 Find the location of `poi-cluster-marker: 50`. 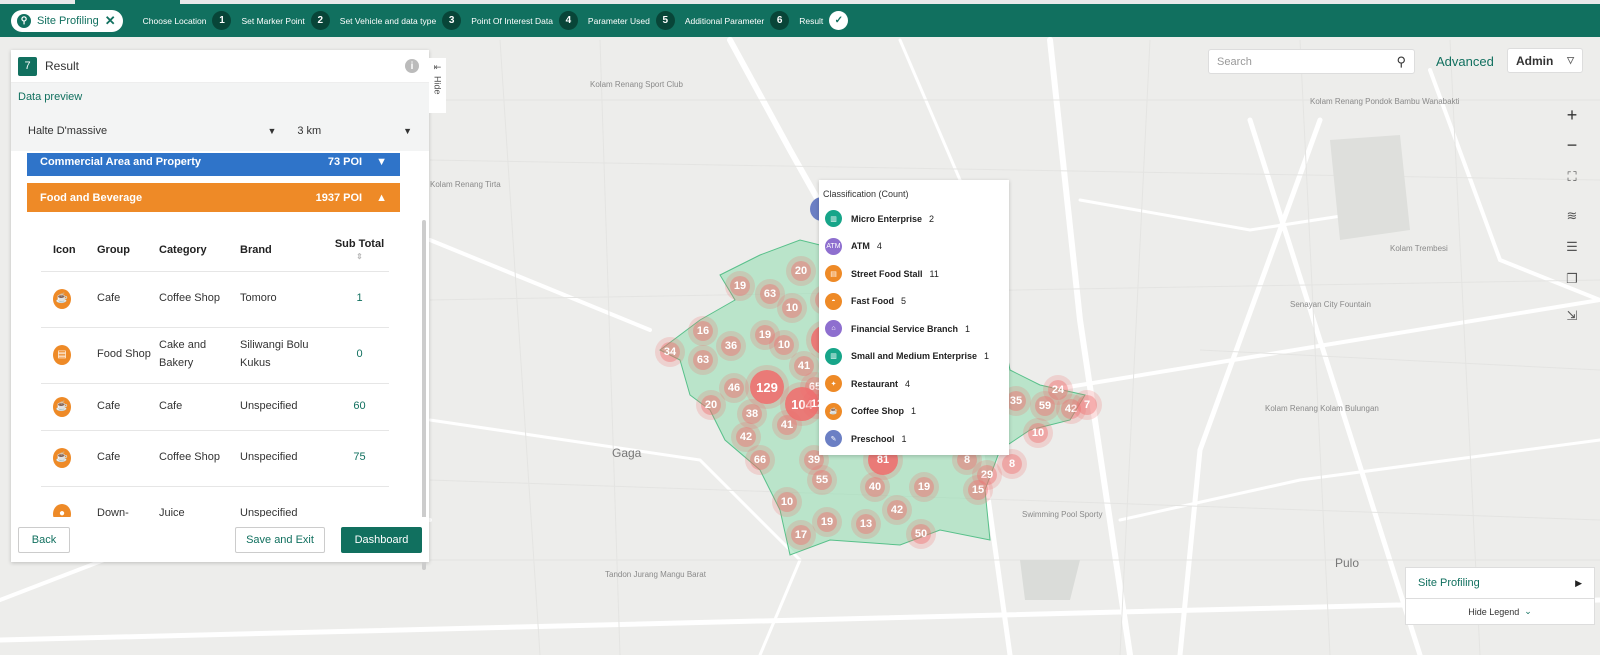

poi-cluster-marker: 50 is located at coordinates (921, 534).